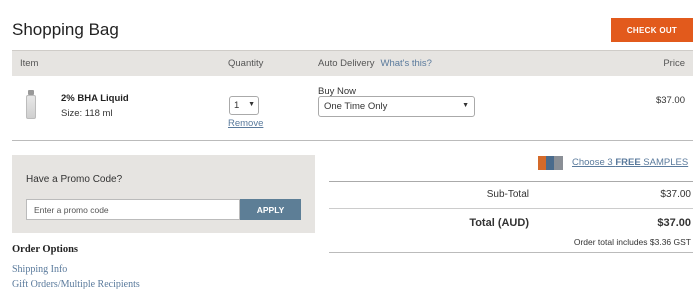 The width and height of the screenshot is (700, 289). What do you see at coordinates (246, 63) in the screenshot?
I see `column-quantity: Quantity` at bounding box center [246, 63].